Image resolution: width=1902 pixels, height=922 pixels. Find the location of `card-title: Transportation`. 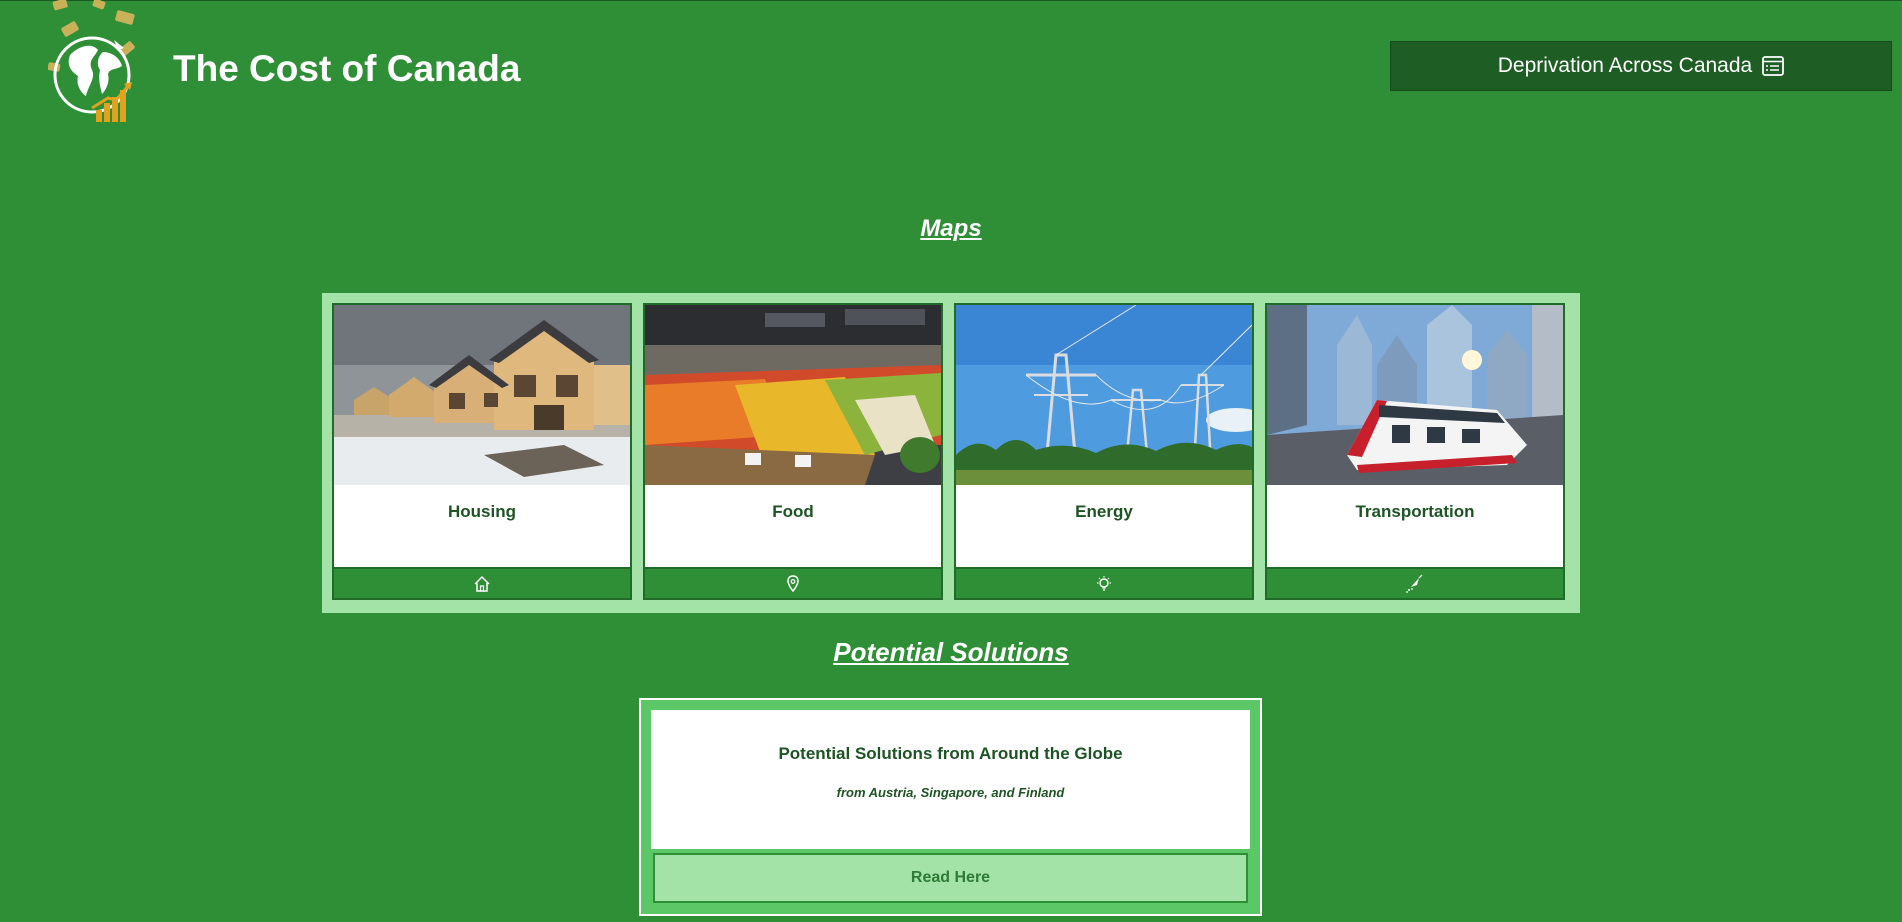

card-title: Transportation is located at coordinates (1415, 511).